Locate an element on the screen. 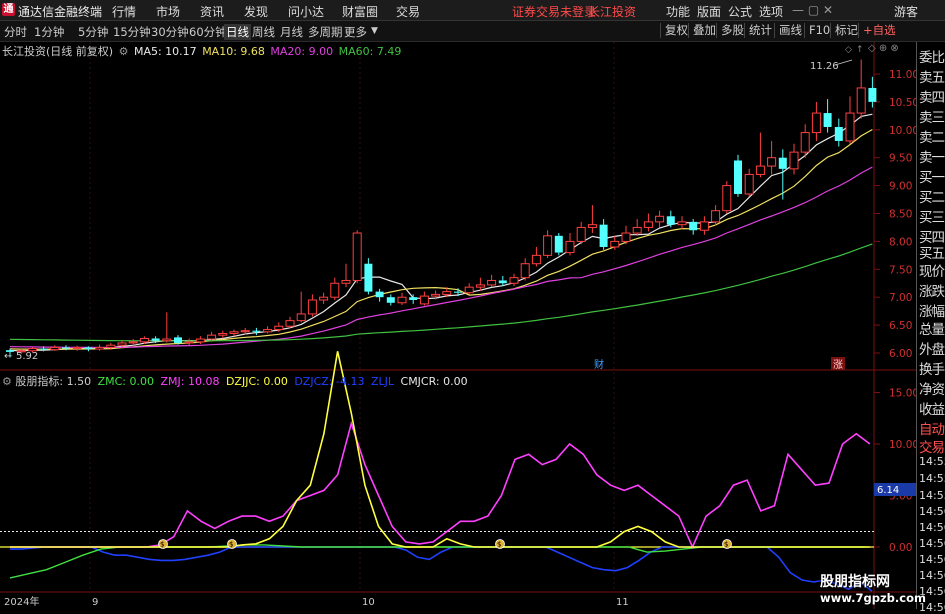 The width and height of the screenshot is (945, 614). finance-marker: 财 is located at coordinates (599, 364).